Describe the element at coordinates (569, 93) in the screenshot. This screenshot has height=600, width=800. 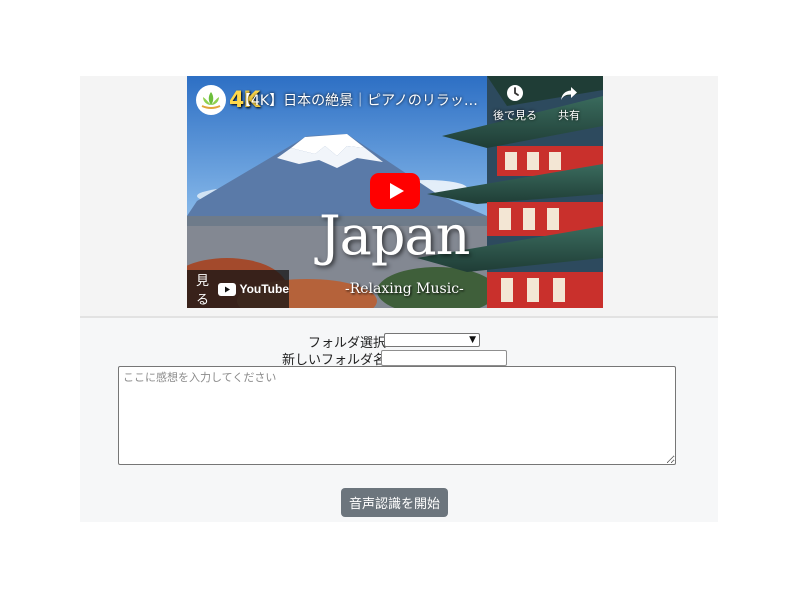
I see `share-icon` at that location.